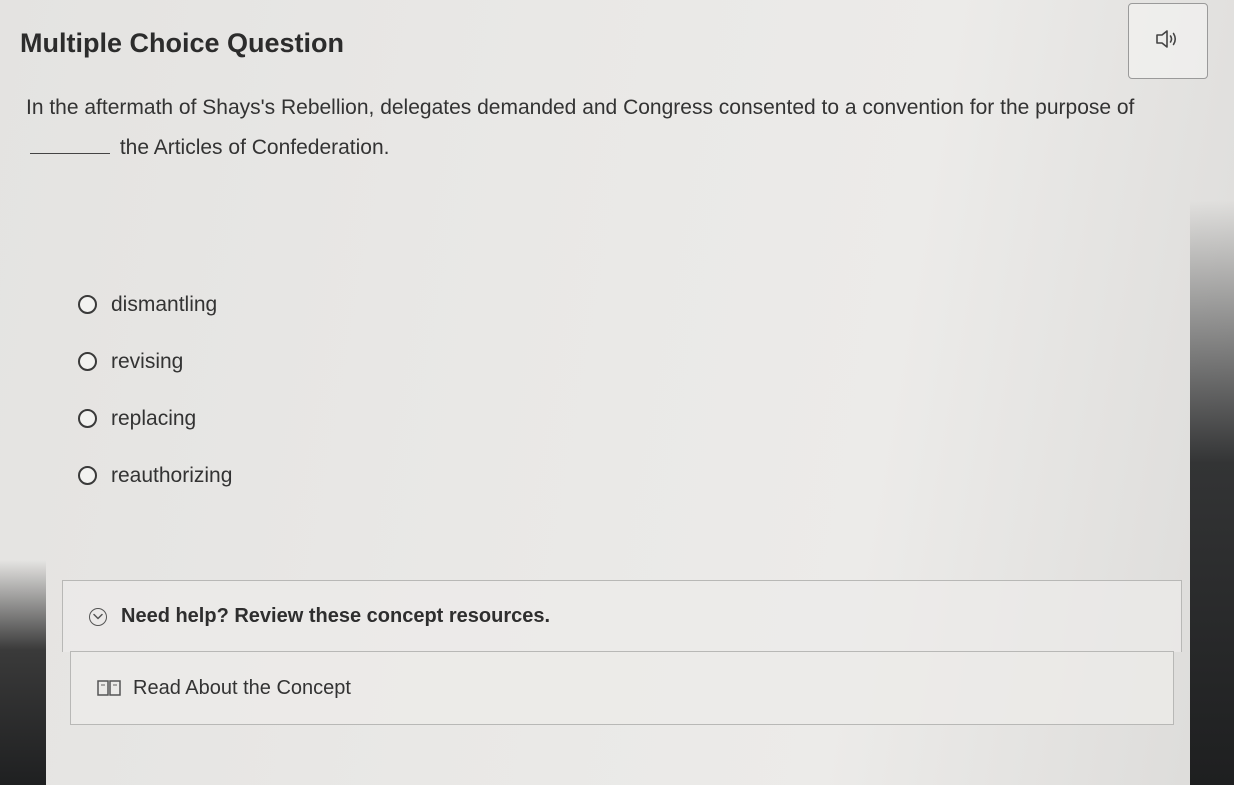  I want to click on book-icon, so click(109, 688).